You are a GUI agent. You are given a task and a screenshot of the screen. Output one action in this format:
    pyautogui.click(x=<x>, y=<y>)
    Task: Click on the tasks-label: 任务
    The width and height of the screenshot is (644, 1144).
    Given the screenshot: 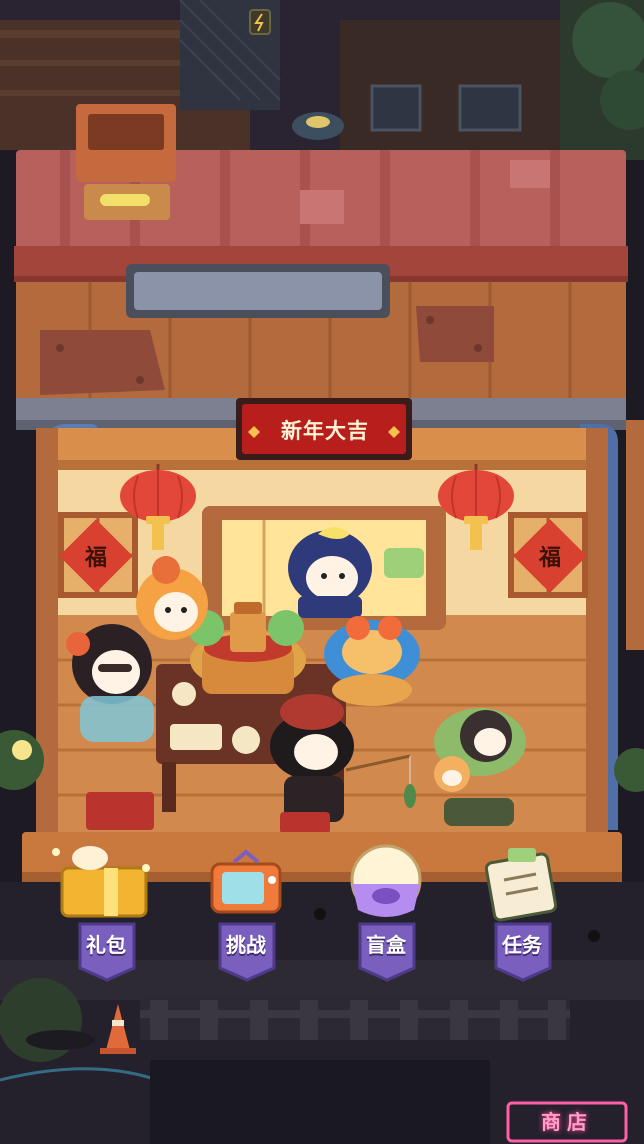 What is the action you would take?
    pyautogui.click(x=522, y=945)
    